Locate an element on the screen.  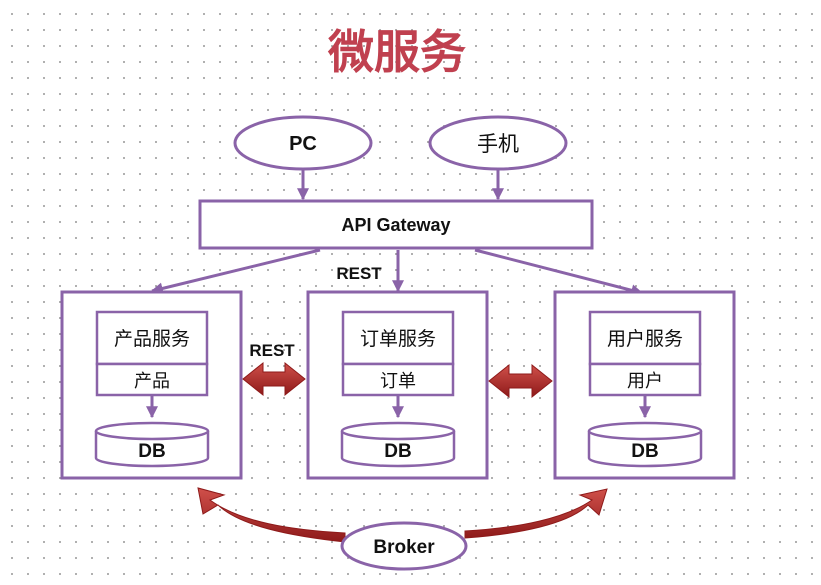
order-domain-label: 订单 is located at coordinates (398, 381).